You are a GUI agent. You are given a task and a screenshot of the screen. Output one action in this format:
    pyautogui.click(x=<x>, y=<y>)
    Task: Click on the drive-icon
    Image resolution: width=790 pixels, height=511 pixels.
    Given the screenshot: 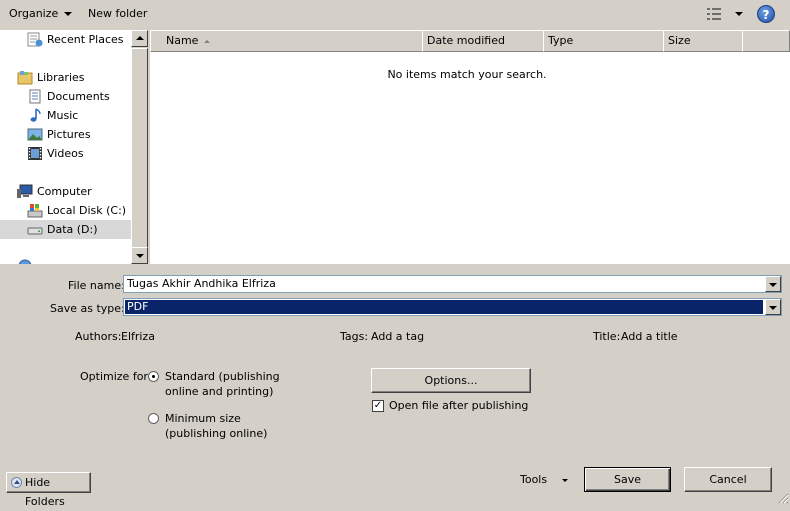 What is the action you would take?
    pyautogui.click(x=35, y=231)
    